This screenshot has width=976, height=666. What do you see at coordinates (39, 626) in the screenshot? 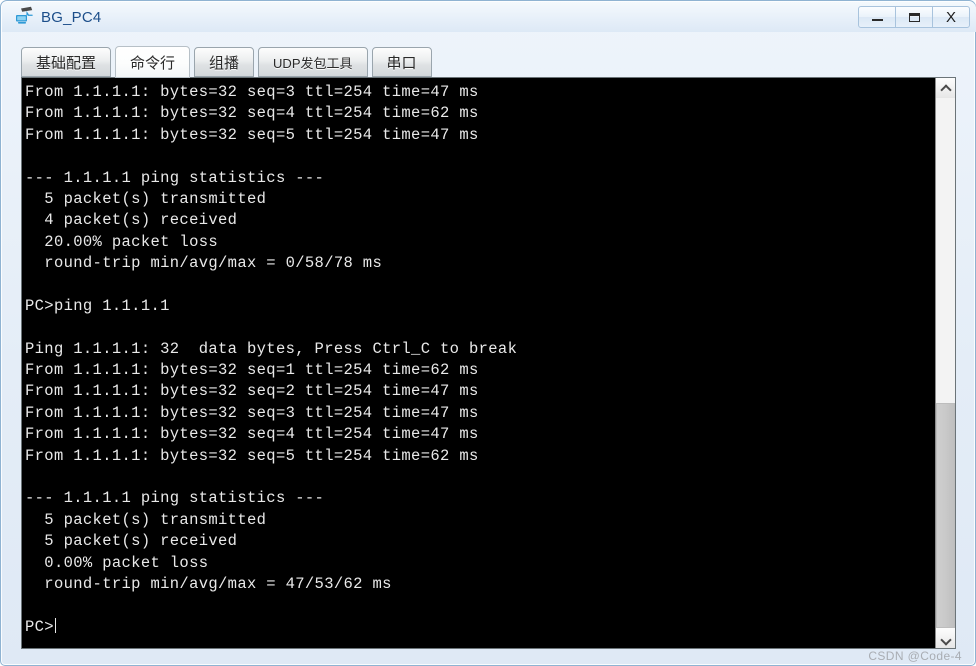
I see `prompt-text: PC>` at bounding box center [39, 626].